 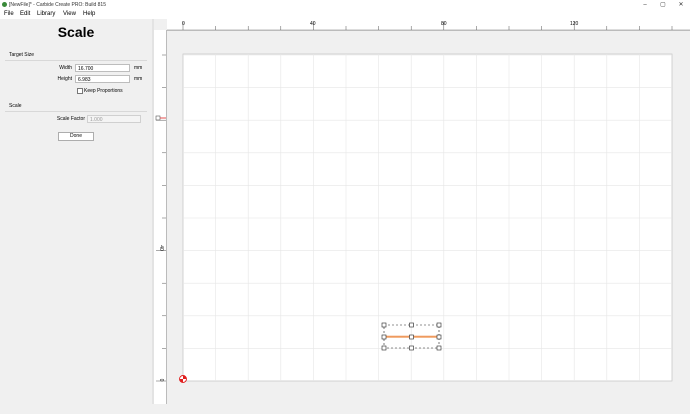 What do you see at coordinates (25, 14) in the screenshot?
I see `menu-edit: Edit` at bounding box center [25, 14].